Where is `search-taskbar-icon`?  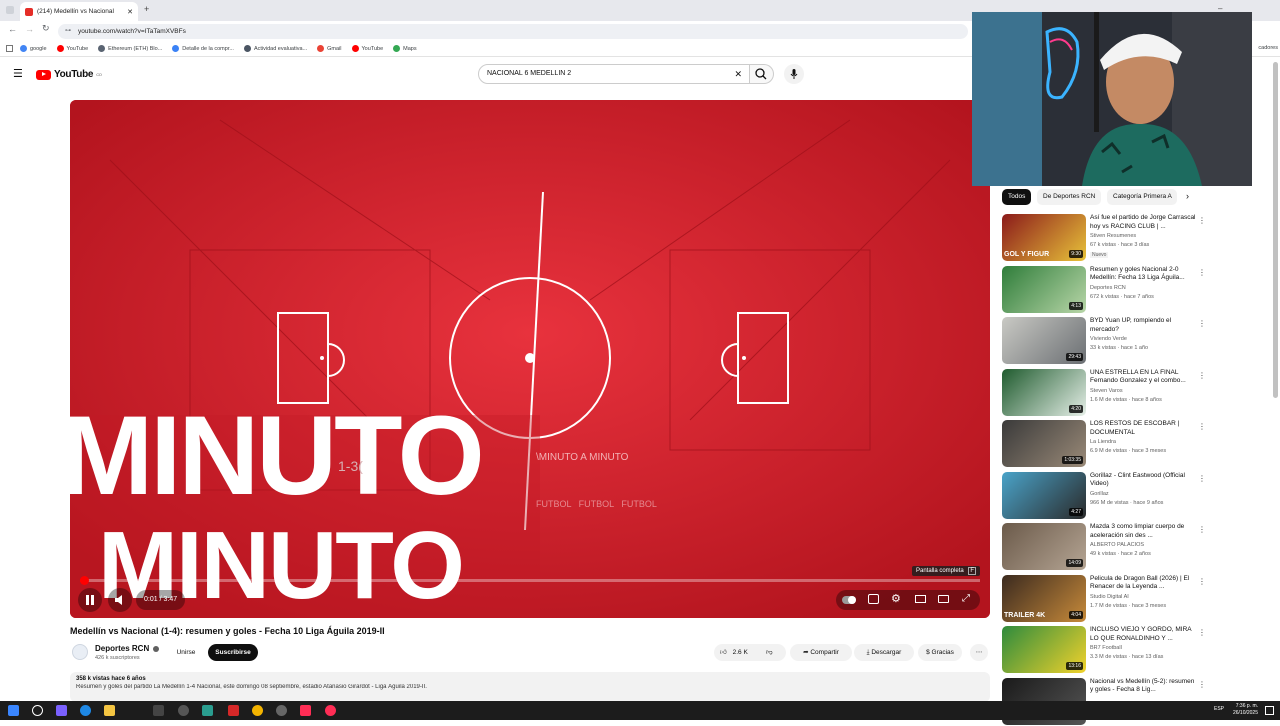
search-taskbar-icon is located at coordinates (37, 710).